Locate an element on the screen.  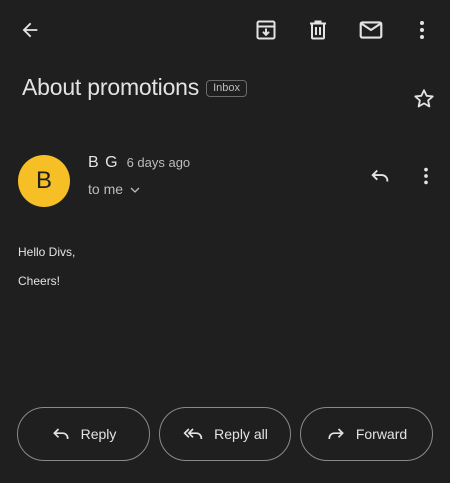
reply-button: Reply is located at coordinates (83, 434).